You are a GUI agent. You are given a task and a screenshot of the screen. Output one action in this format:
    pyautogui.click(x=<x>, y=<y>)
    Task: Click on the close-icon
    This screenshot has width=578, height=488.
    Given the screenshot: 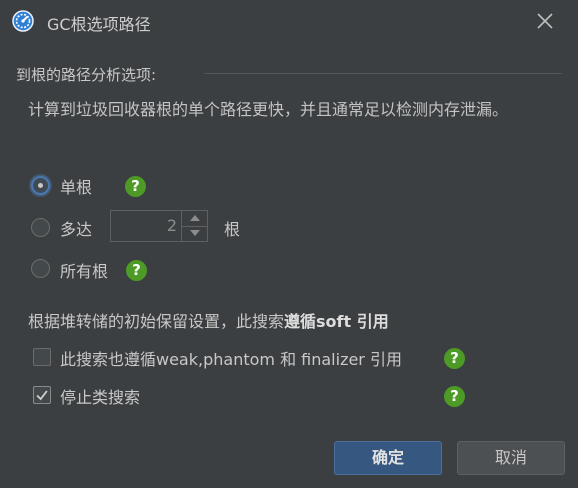 What is the action you would take?
    pyautogui.click(x=545, y=21)
    